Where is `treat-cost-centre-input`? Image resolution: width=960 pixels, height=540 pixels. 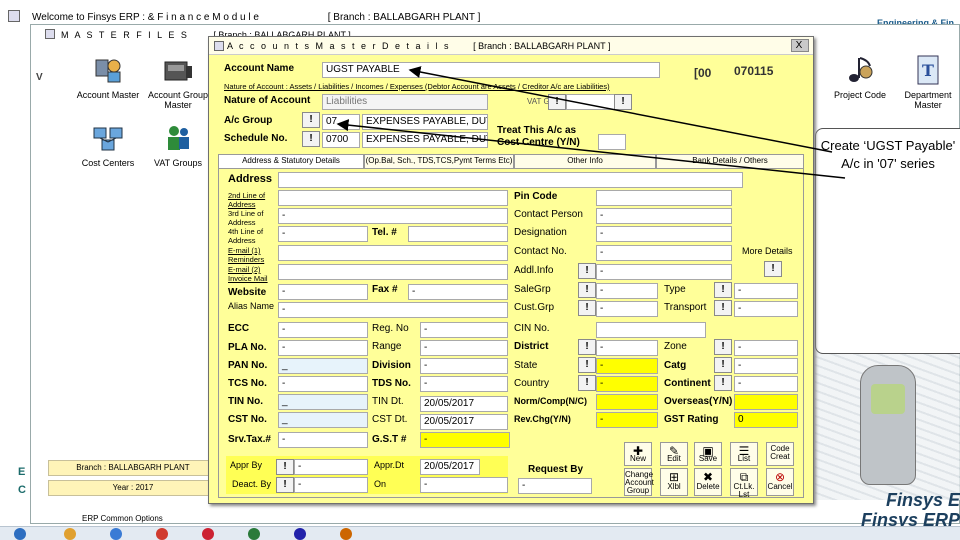 treat-cost-centre-input is located at coordinates (612, 142).